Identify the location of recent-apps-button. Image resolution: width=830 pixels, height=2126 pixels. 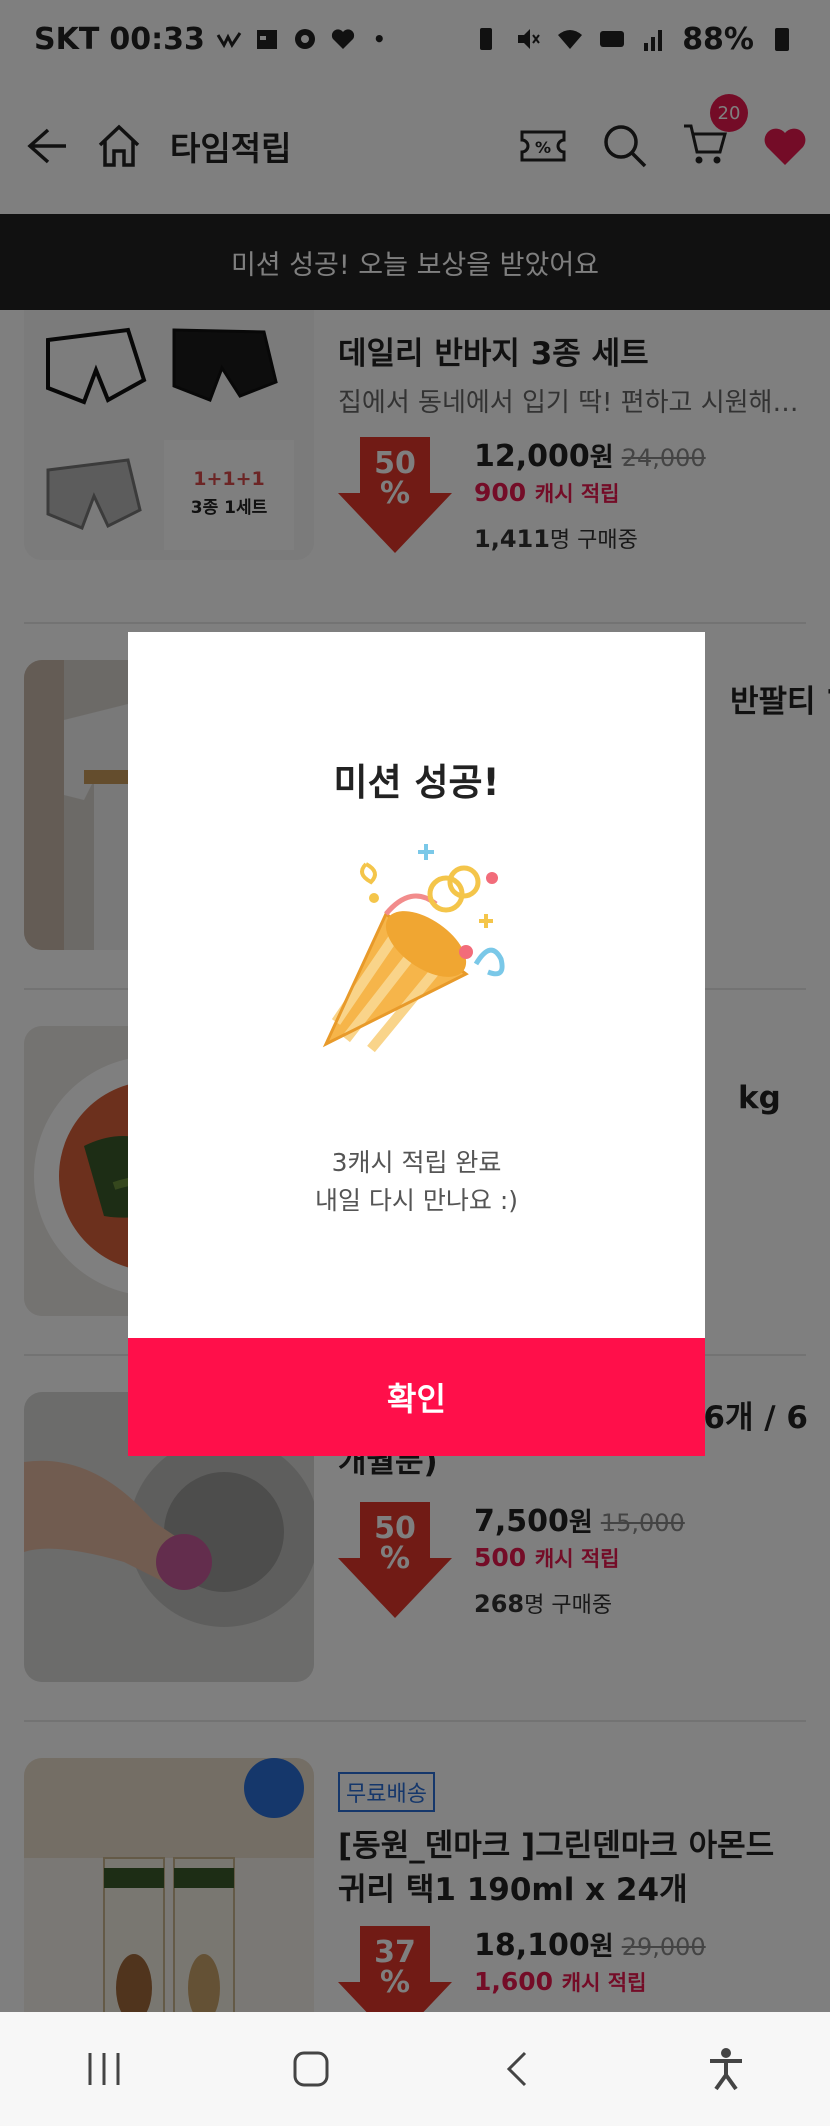
(104, 2069).